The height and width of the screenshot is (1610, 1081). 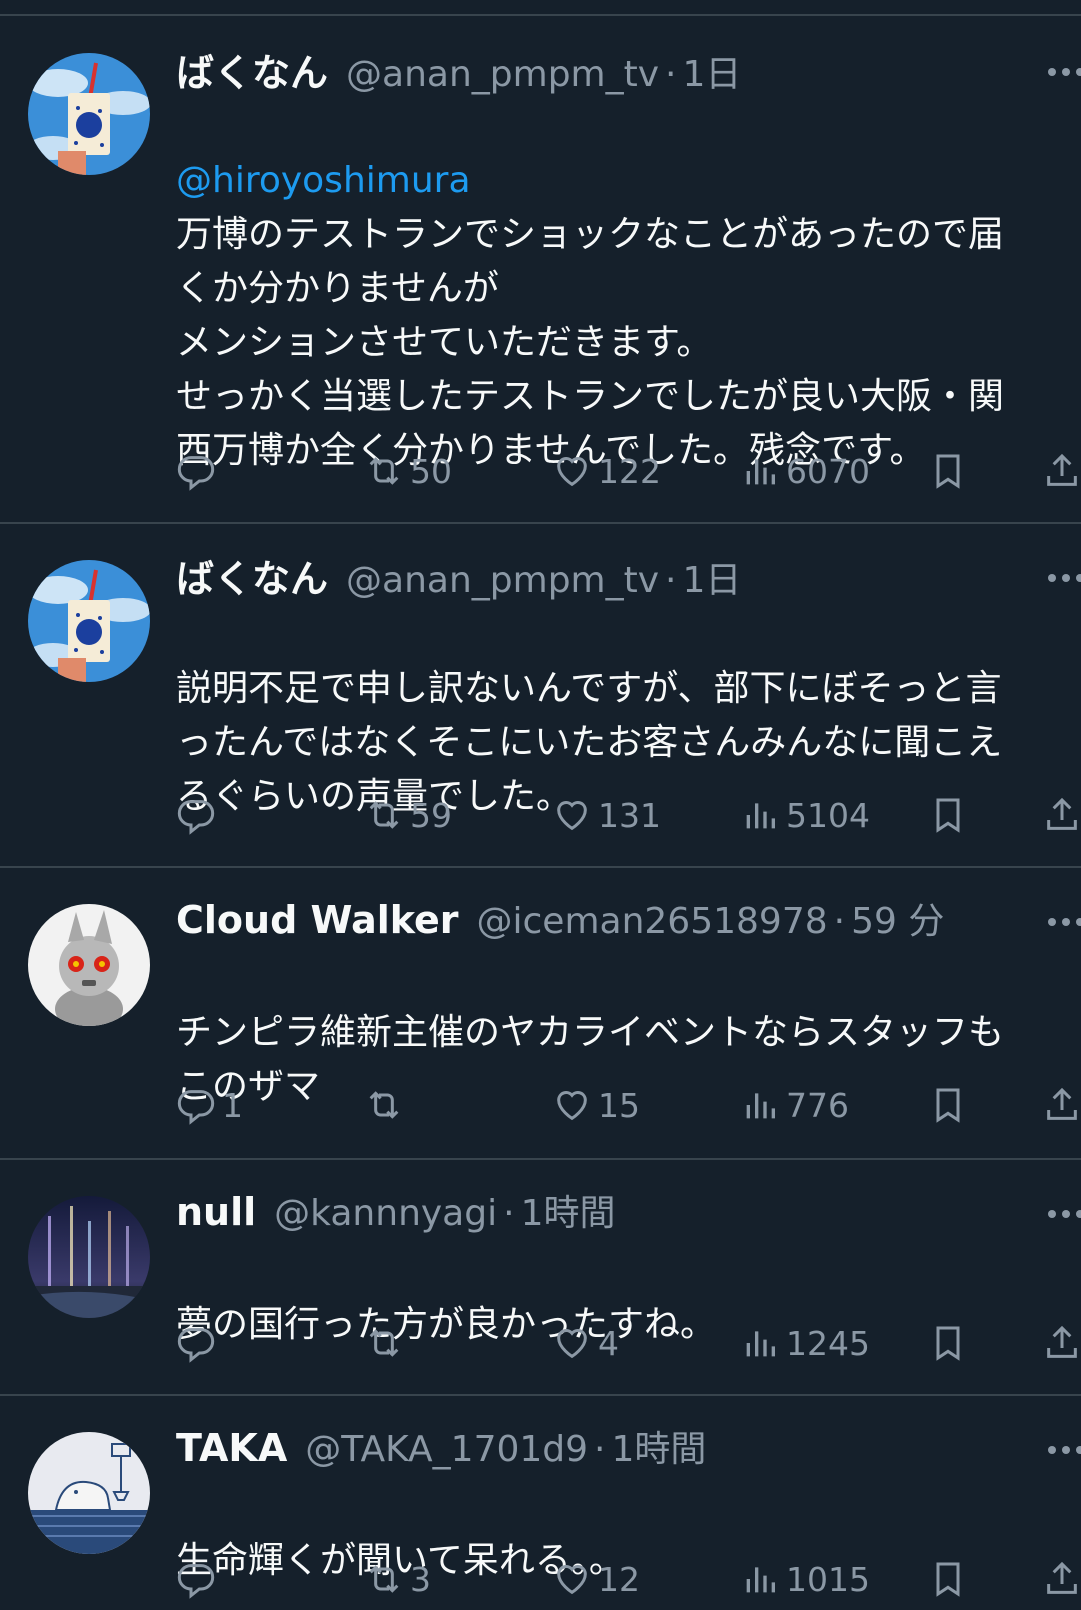 What do you see at coordinates (89, 1493) in the screenshot?
I see `avatar-taka` at bounding box center [89, 1493].